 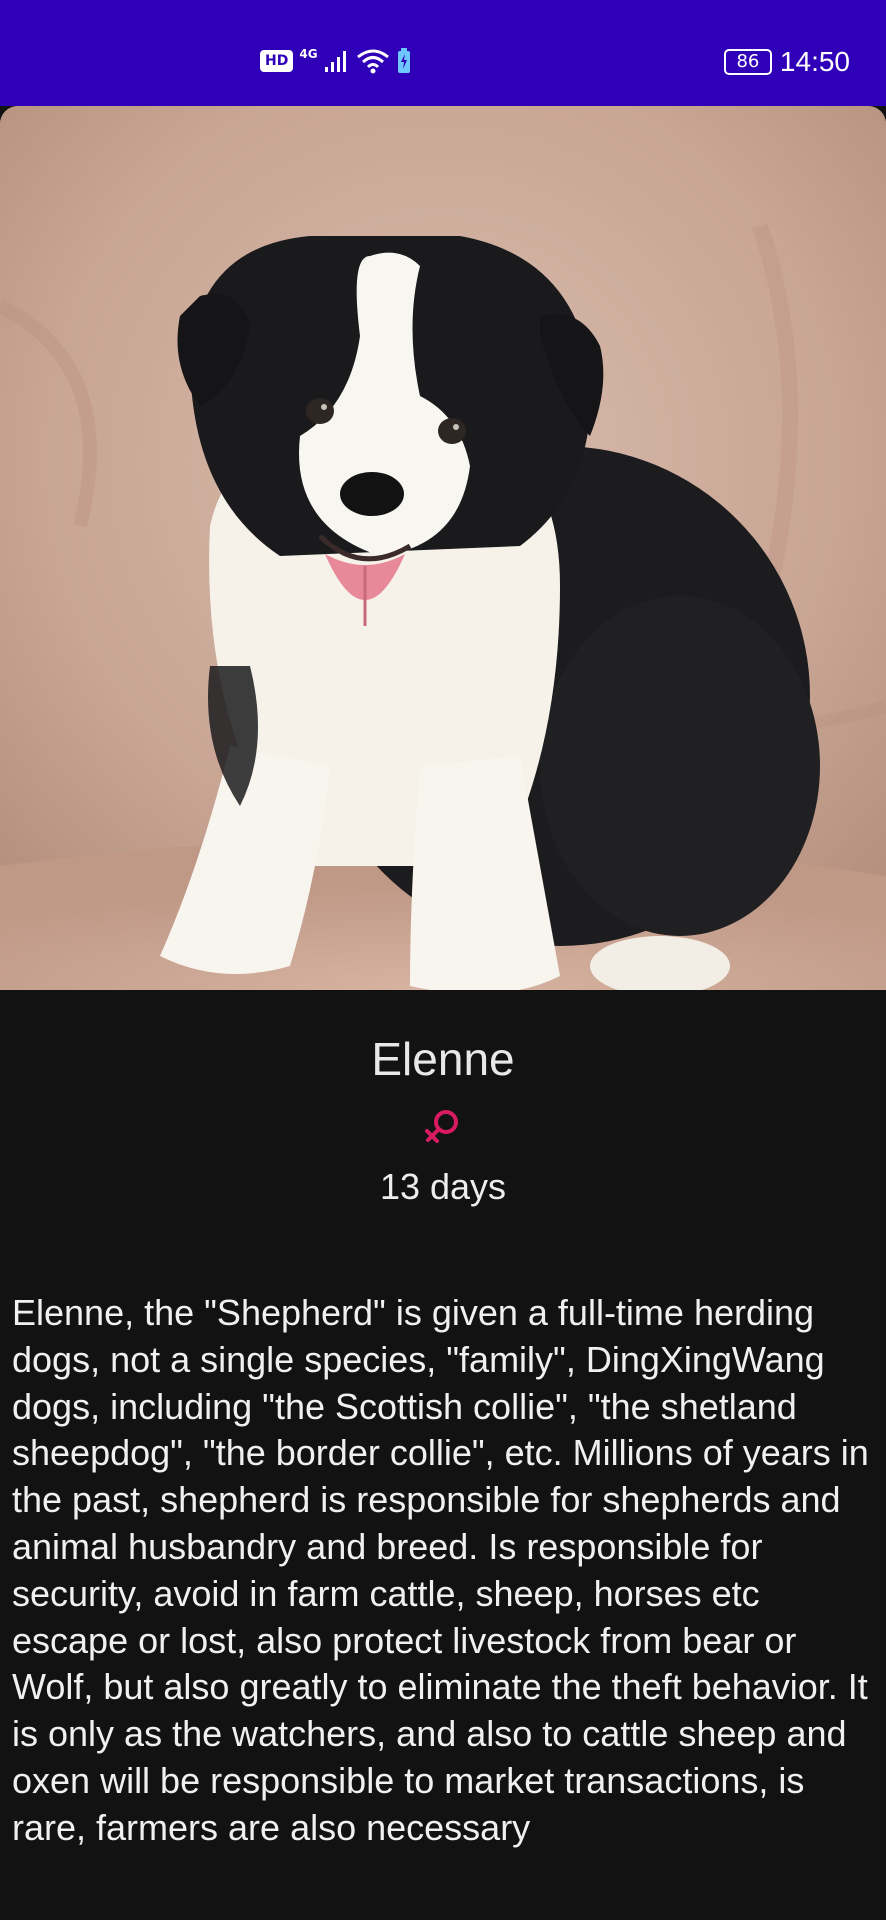 What do you see at coordinates (441, 1126) in the screenshot?
I see `female-icon` at bounding box center [441, 1126].